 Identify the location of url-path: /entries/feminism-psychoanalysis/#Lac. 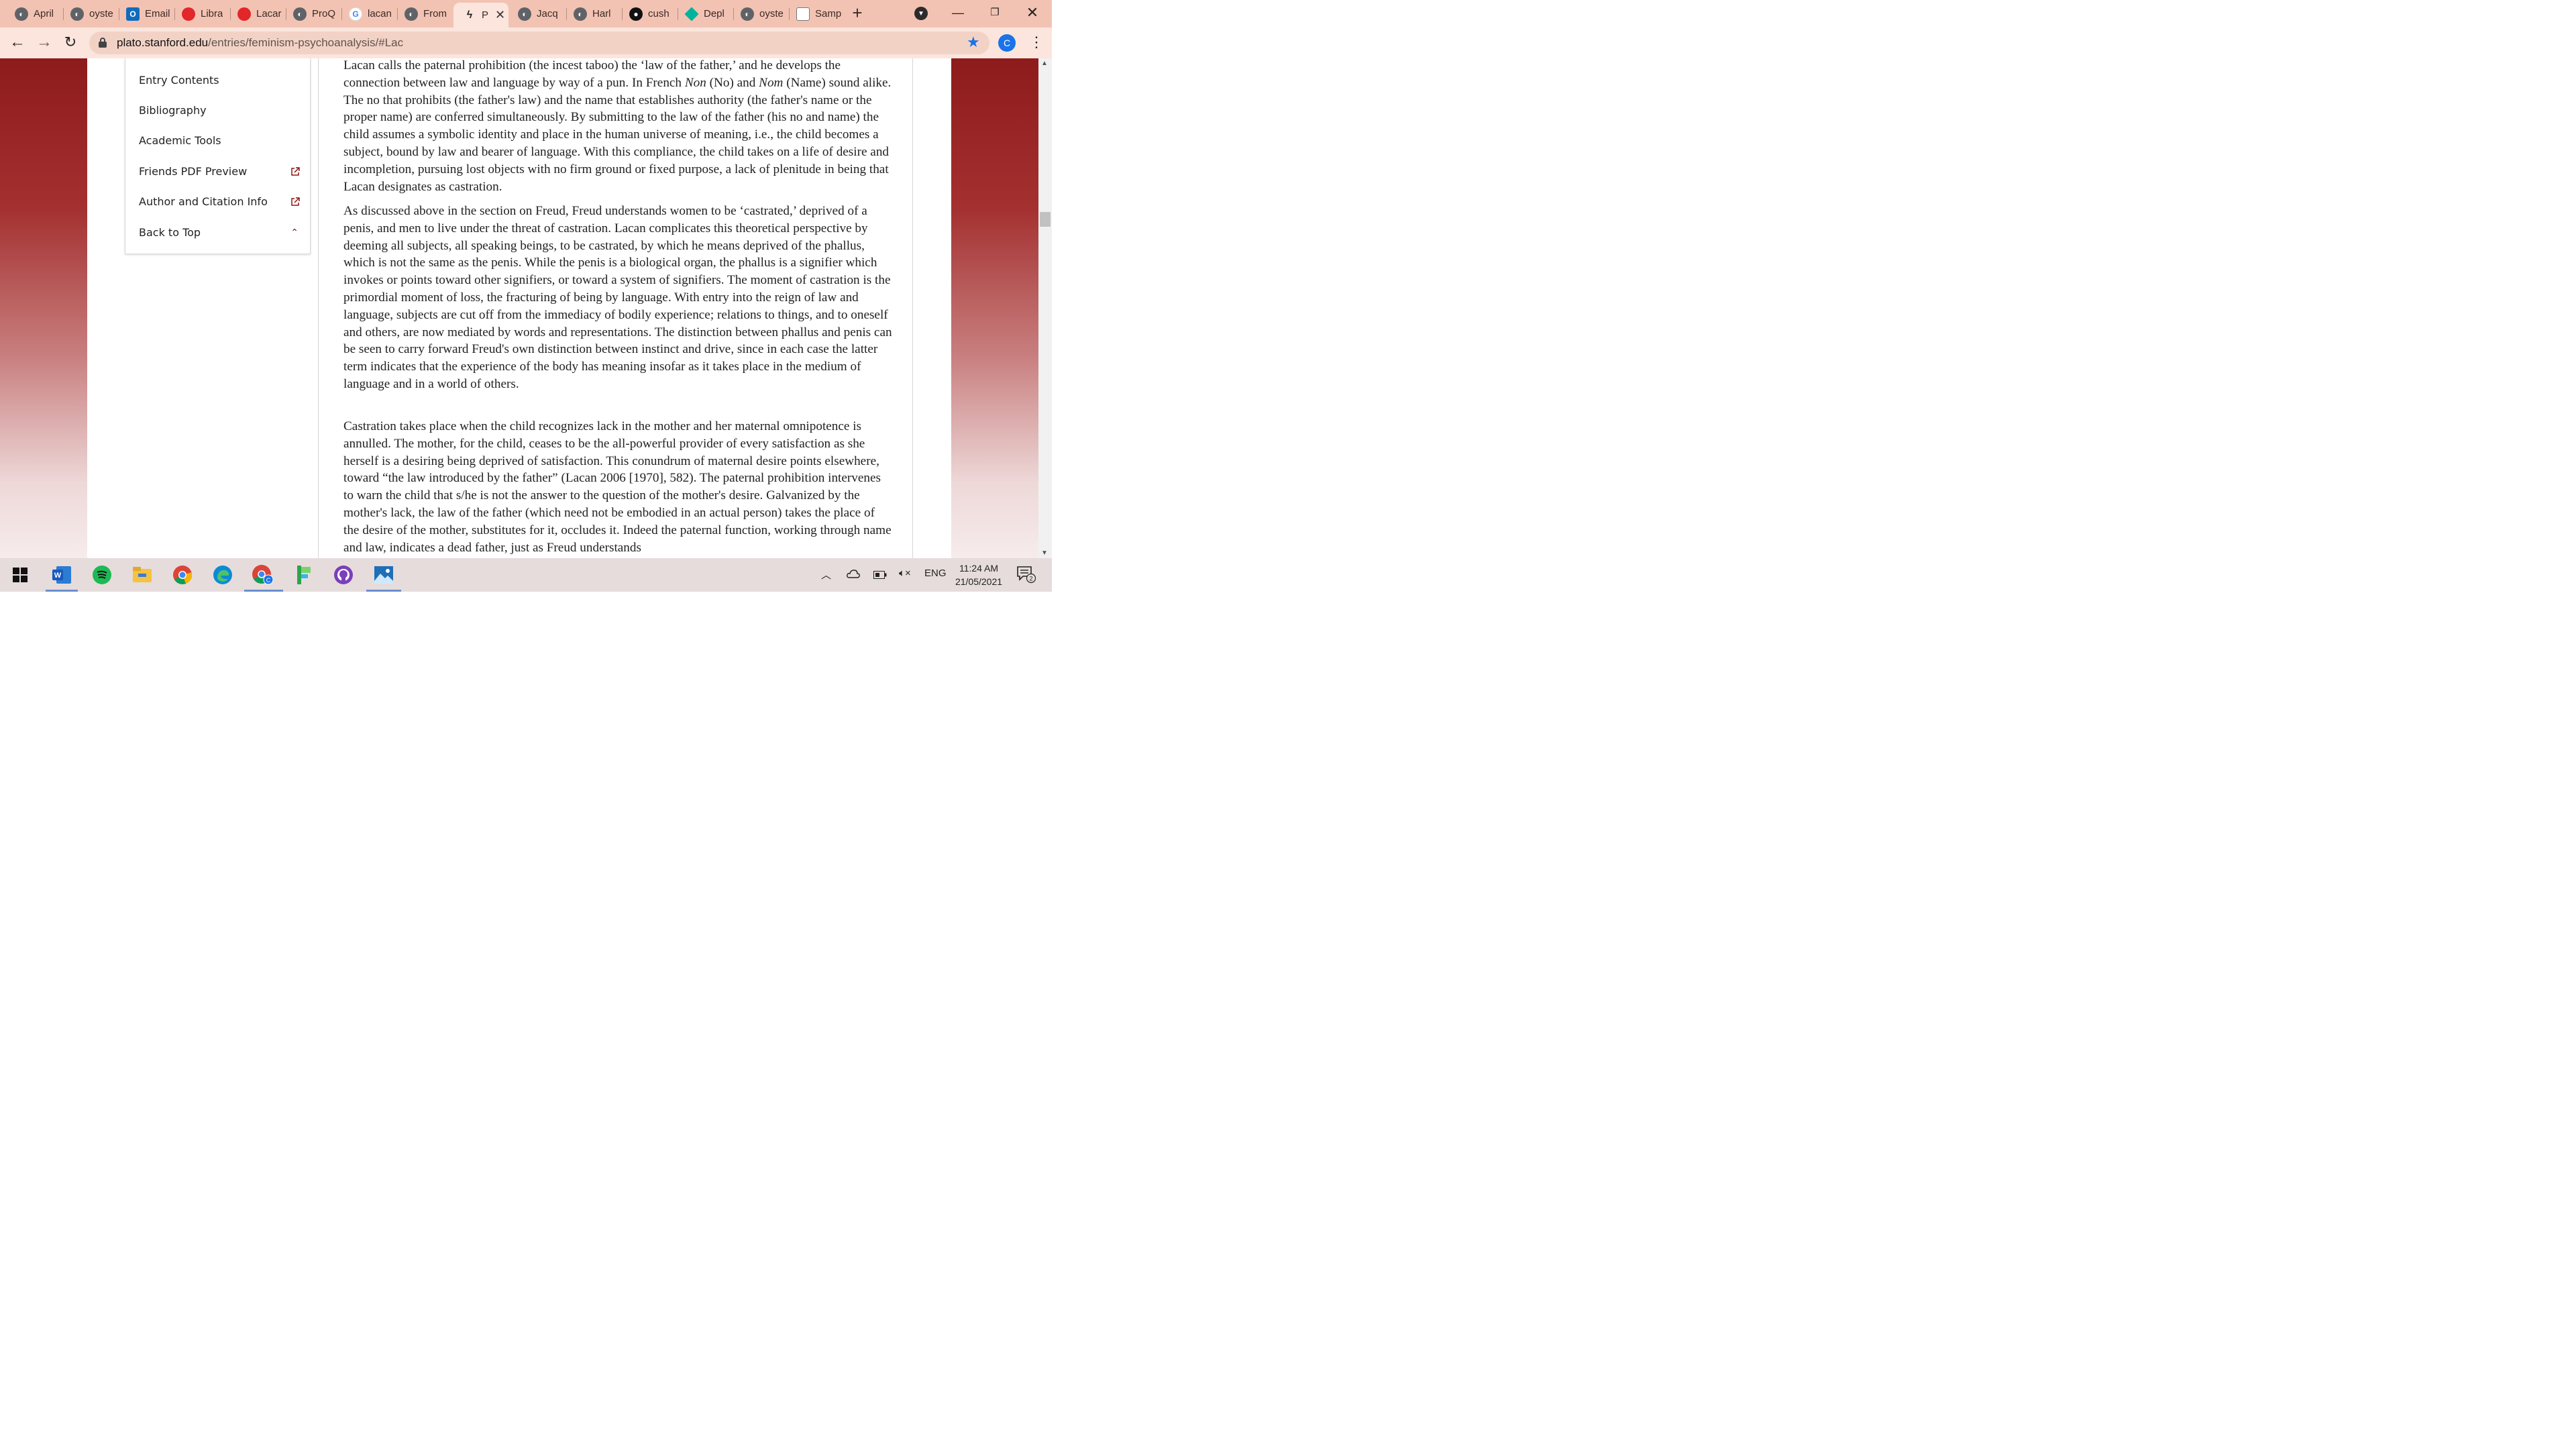
(306, 42).